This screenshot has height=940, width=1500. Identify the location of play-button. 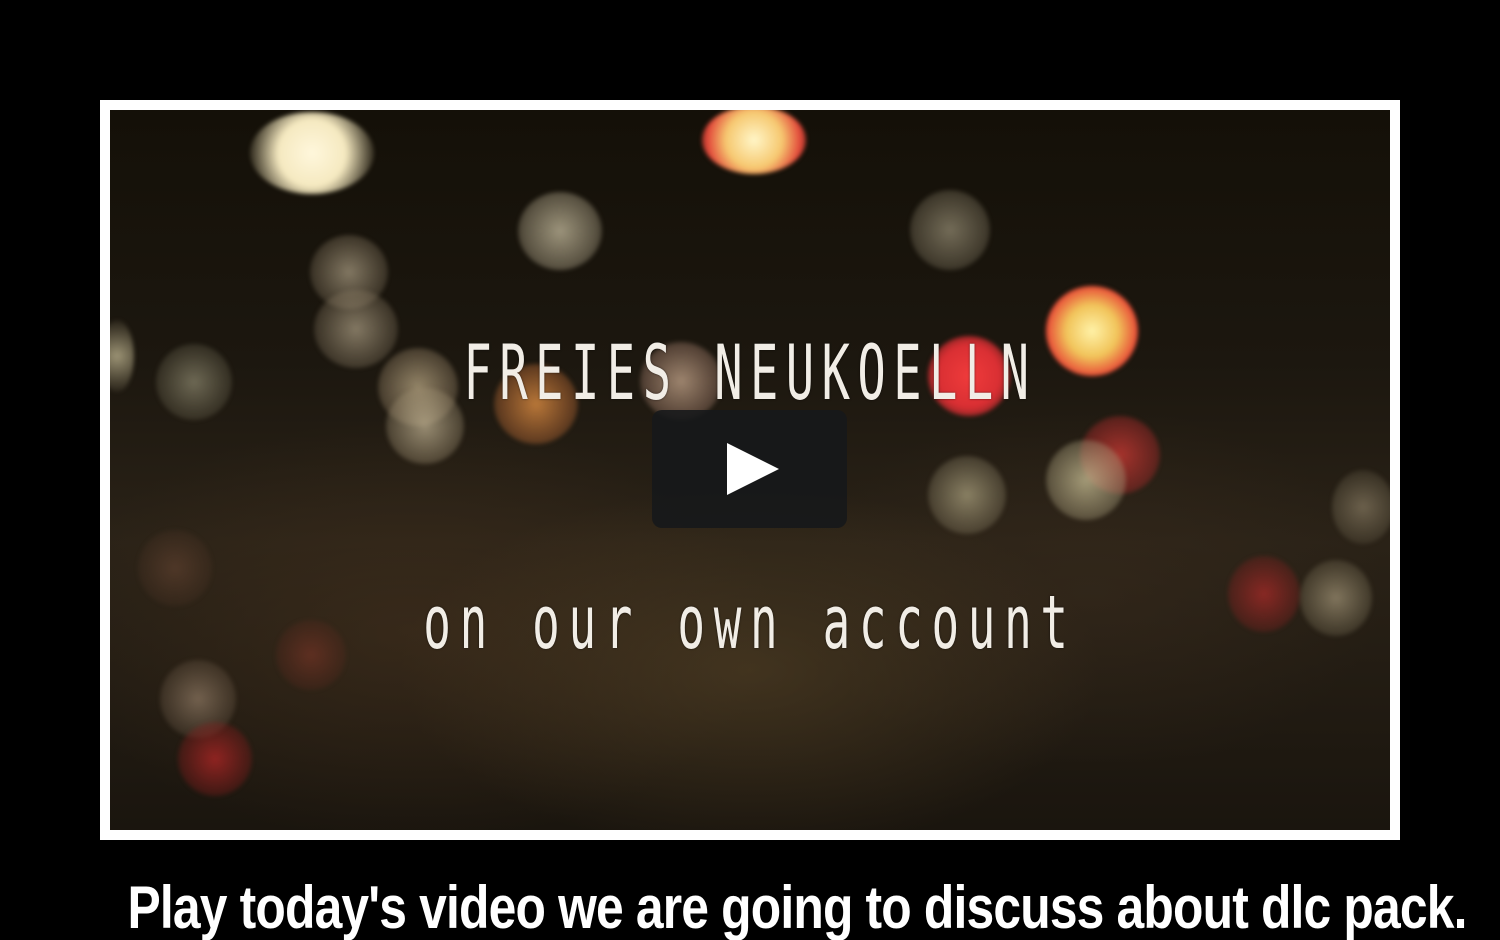
(749, 469).